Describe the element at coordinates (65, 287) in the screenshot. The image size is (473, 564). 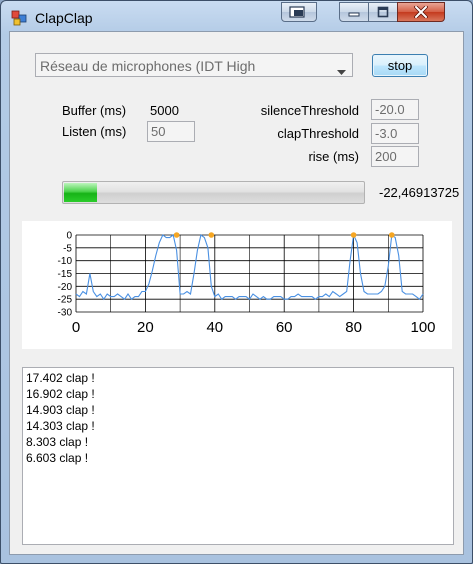
I see `y-tick-label: -20` at that location.